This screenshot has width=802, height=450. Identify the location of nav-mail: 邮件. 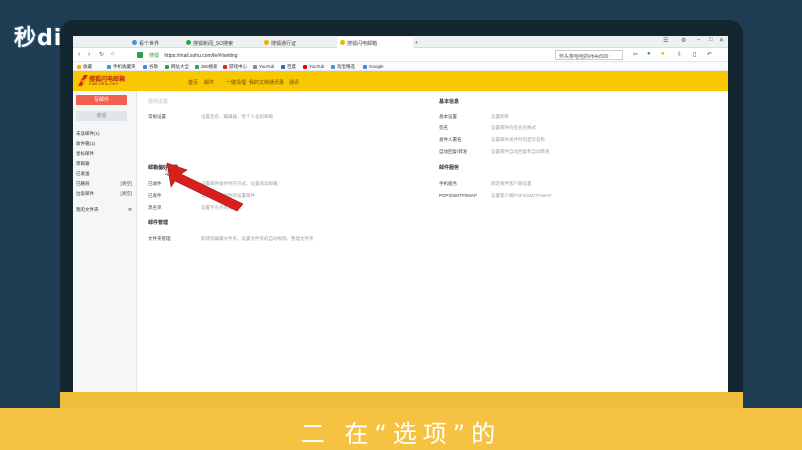
(209, 82).